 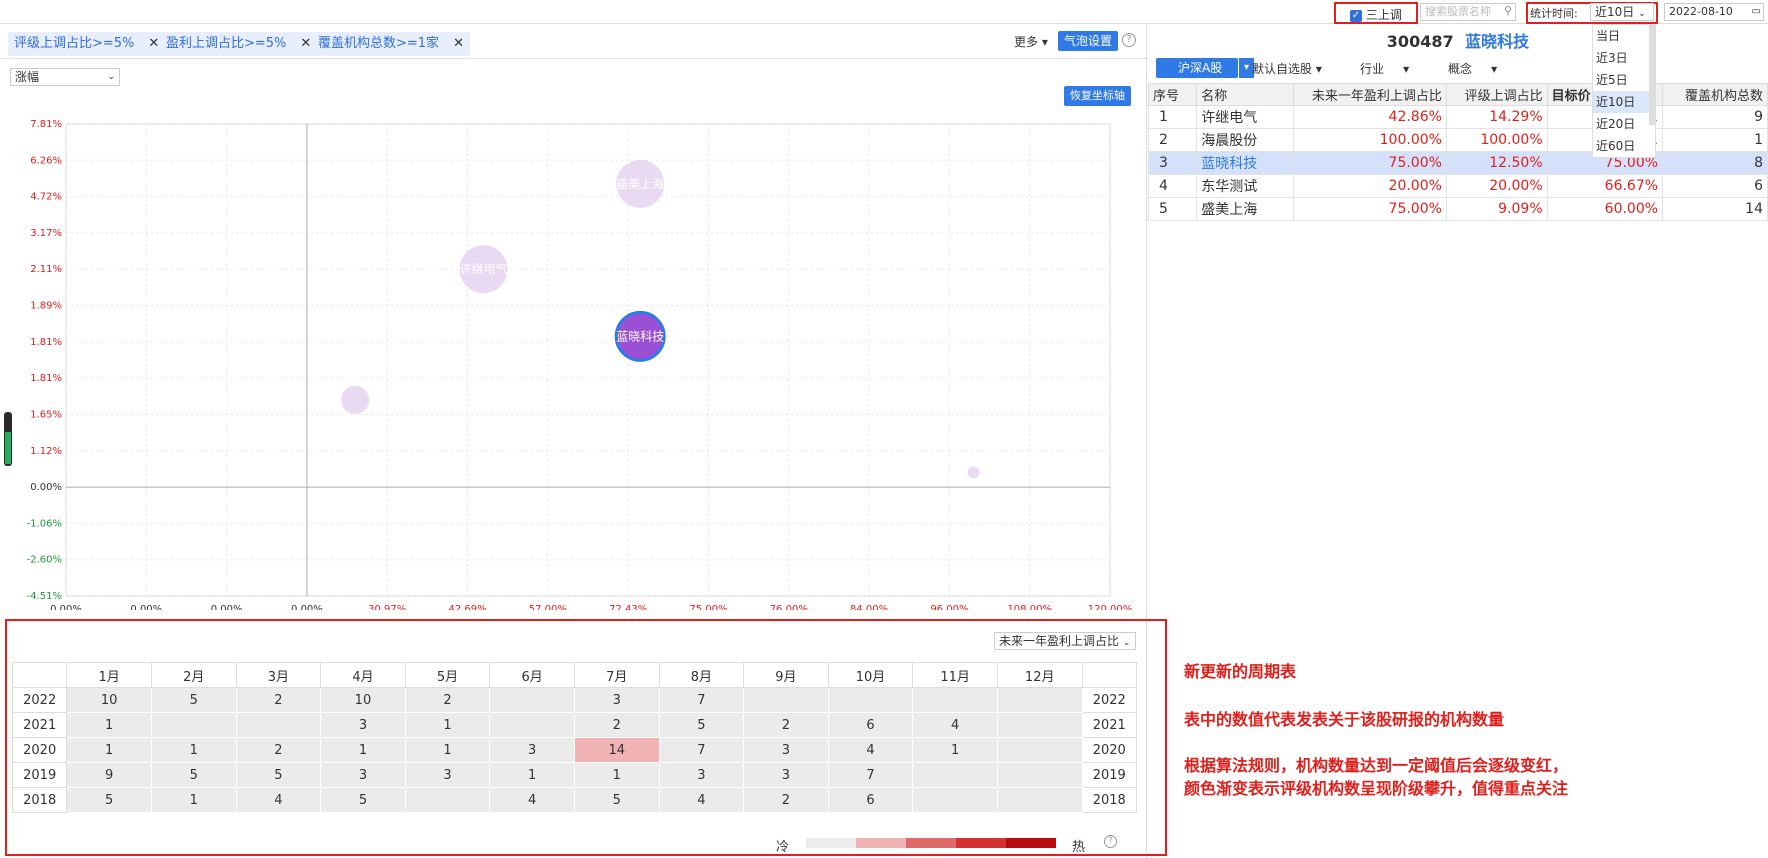 What do you see at coordinates (1287, 68) in the screenshot?
I see `tab-watchlist: 默认自选股 ▾` at bounding box center [1287, 68].